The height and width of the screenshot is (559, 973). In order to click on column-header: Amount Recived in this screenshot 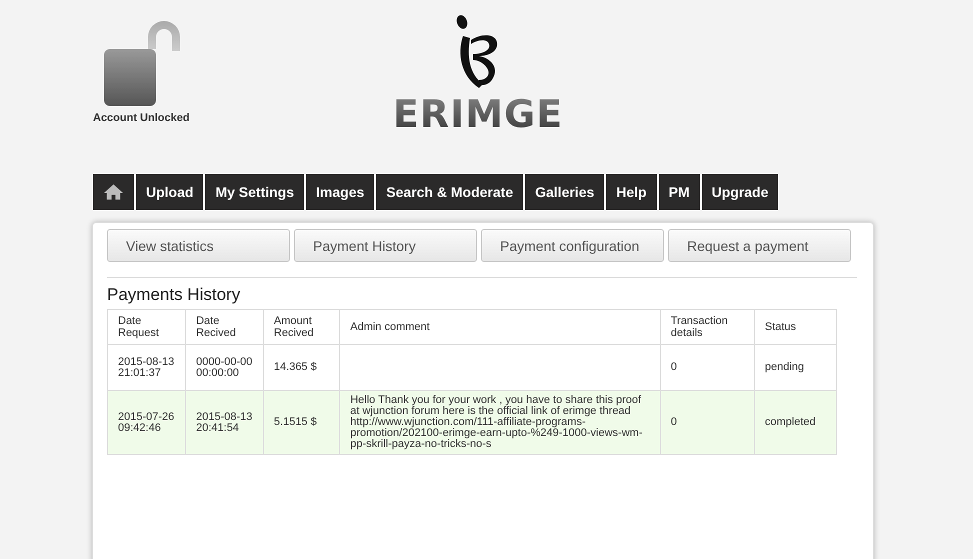, I will do `click(301, 327)`.